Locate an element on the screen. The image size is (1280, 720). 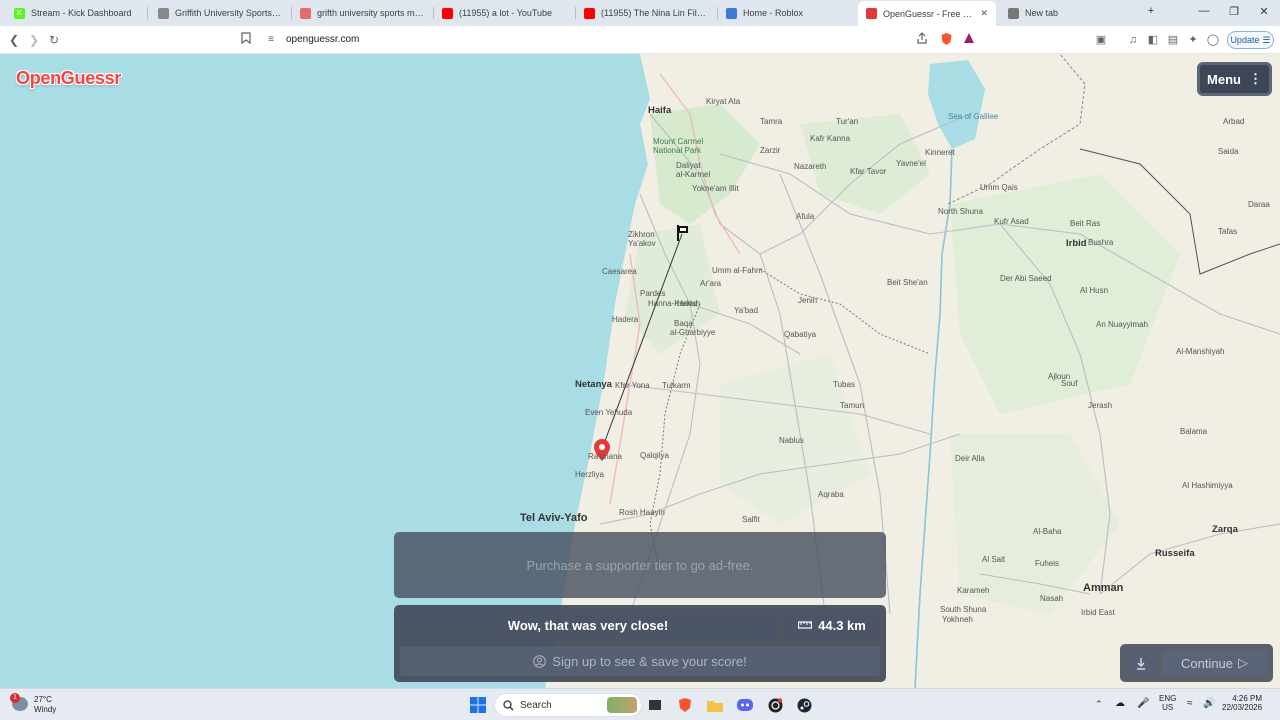
sidebar-icon: ◧ is located at coordinates (1153, 40).